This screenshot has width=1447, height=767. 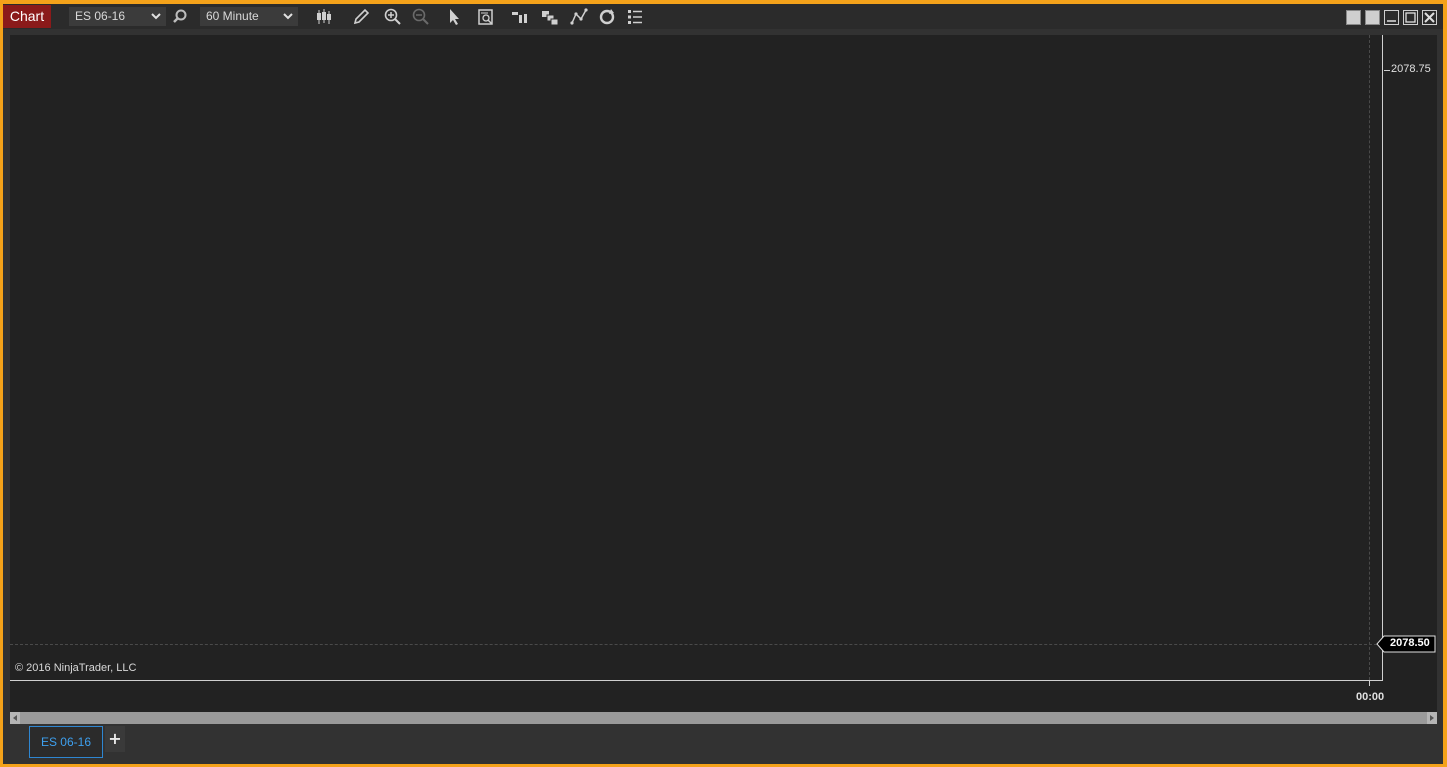 What do you see at coordinates (1432, 718) in the screenshot?
I see `scroll-right-icon` at bounding box center [1432, 718].